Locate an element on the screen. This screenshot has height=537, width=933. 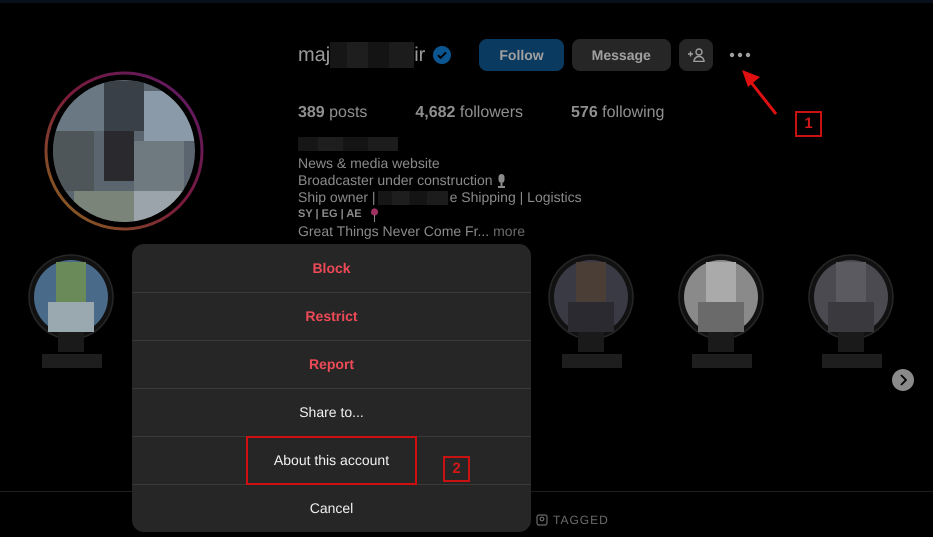
add-person-icon is located at coordinates (695, 55).